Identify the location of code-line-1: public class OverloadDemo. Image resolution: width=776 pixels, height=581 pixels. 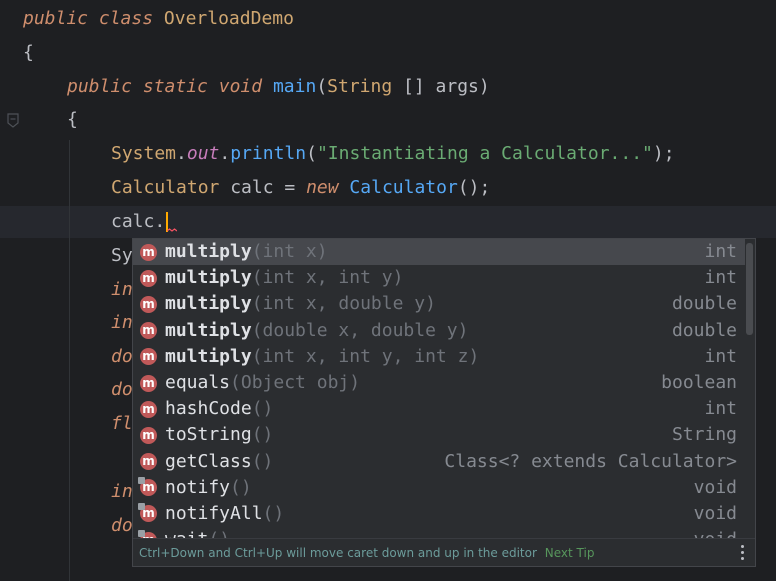
(158, 18).